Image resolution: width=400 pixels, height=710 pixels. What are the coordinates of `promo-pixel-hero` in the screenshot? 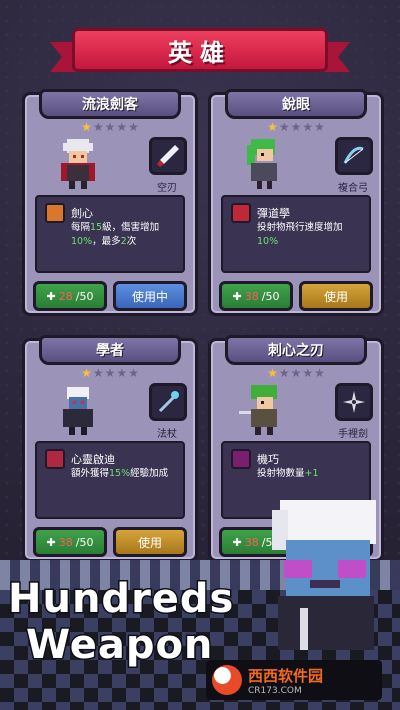 It's located at (324, 575).